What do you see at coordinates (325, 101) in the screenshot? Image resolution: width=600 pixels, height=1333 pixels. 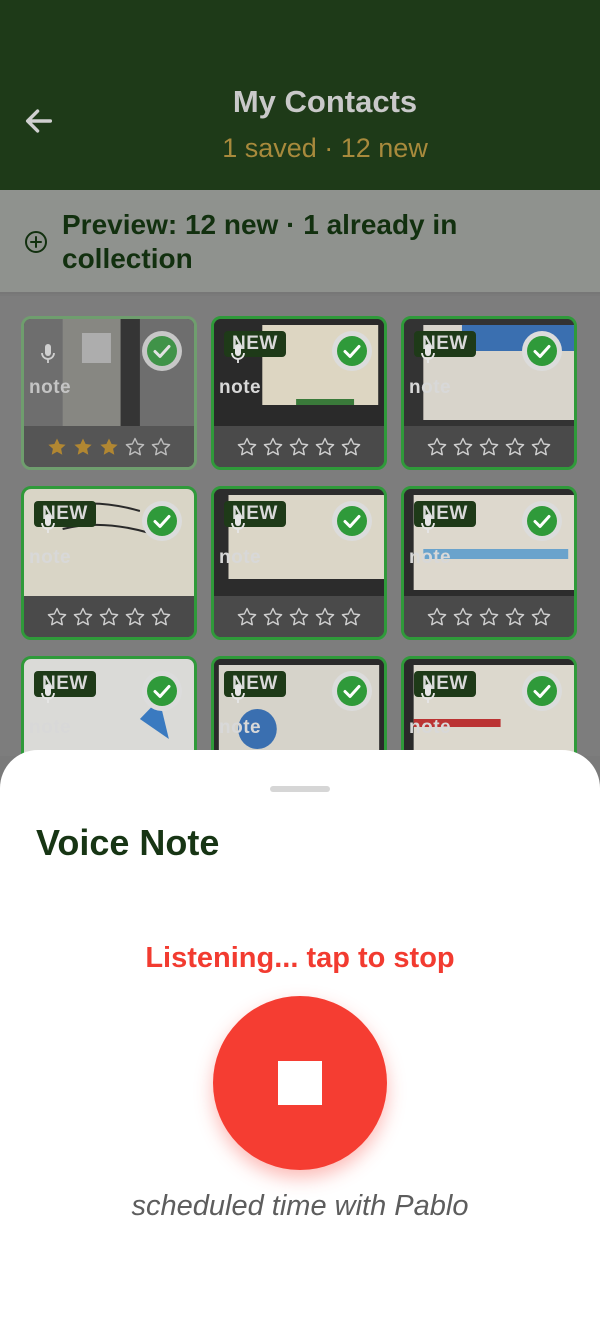 I see `page-title: My Contacts` at bounding box center [325, 101].